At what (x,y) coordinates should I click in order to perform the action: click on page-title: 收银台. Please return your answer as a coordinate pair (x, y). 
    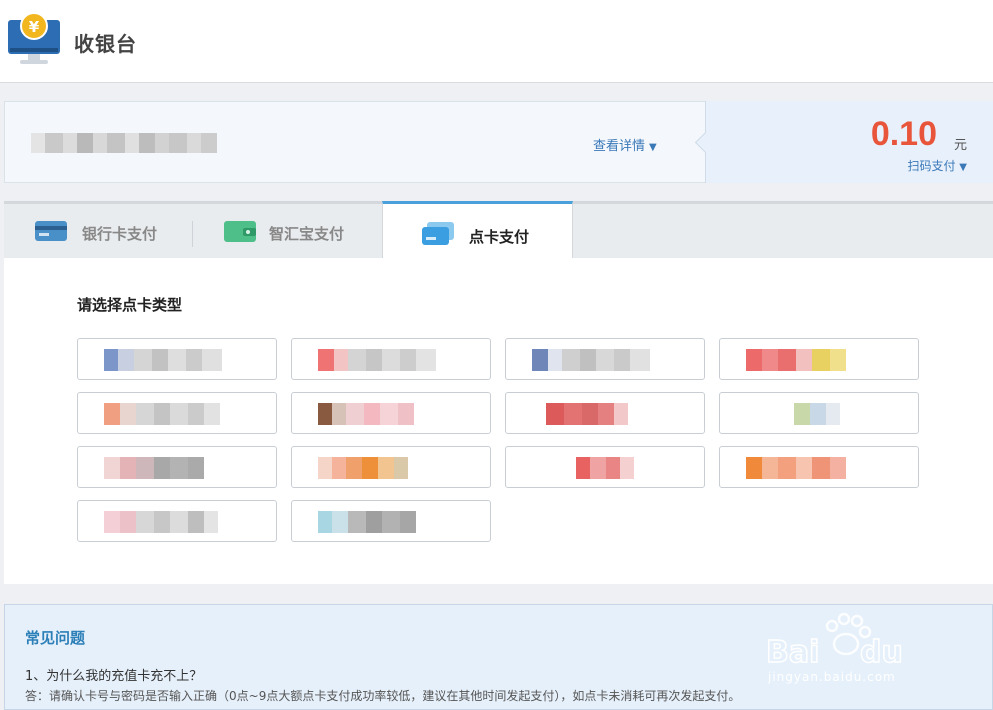
    Looking at the image, I should click on (105, 44).